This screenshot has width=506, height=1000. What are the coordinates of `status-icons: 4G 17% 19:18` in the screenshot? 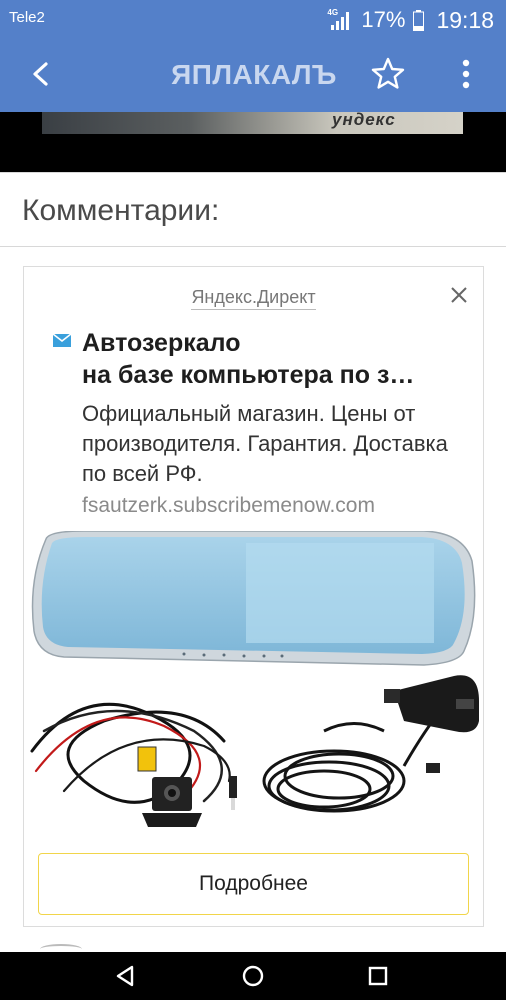 It's located at (410, 20).